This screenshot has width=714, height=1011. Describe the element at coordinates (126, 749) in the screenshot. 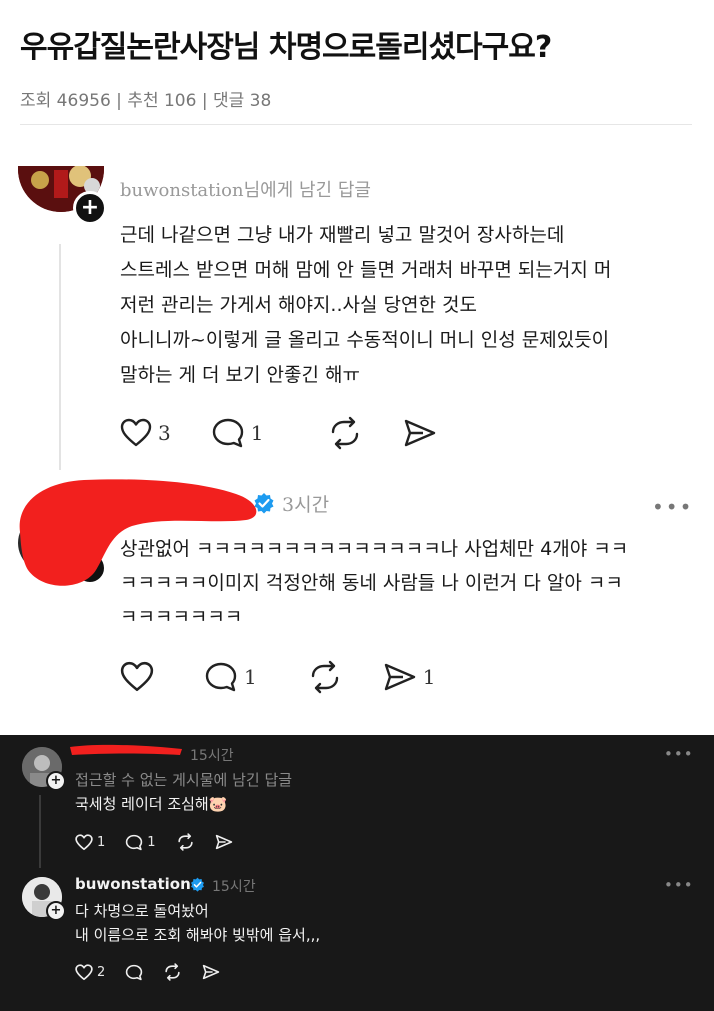

I see `redaction-mark` at that location.